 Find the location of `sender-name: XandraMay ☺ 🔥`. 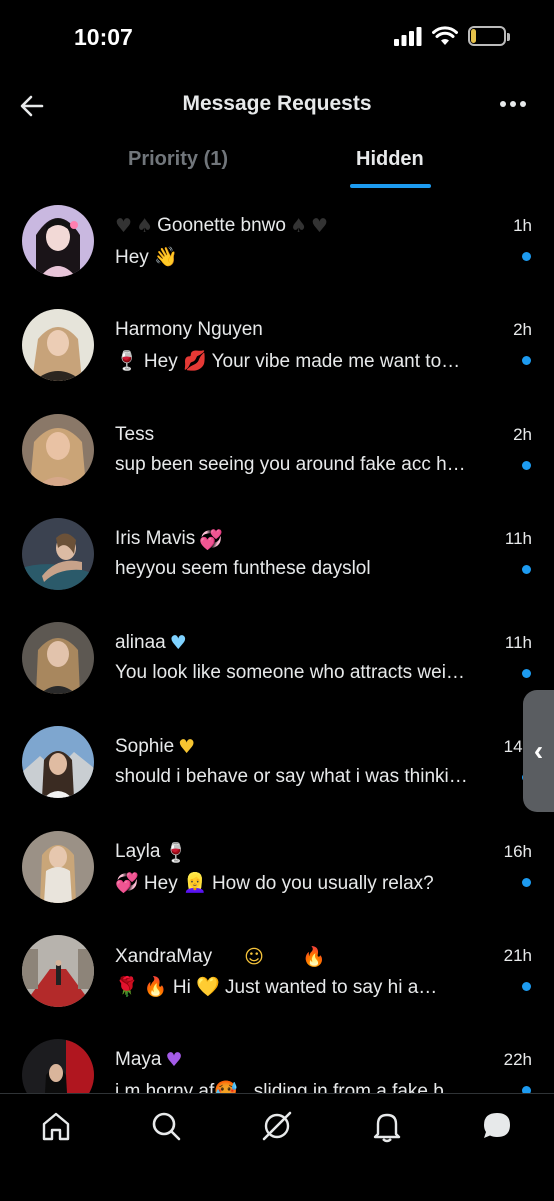

sender-name: XandraMay ☺ 🔥 is located at coordinates (220, 957).